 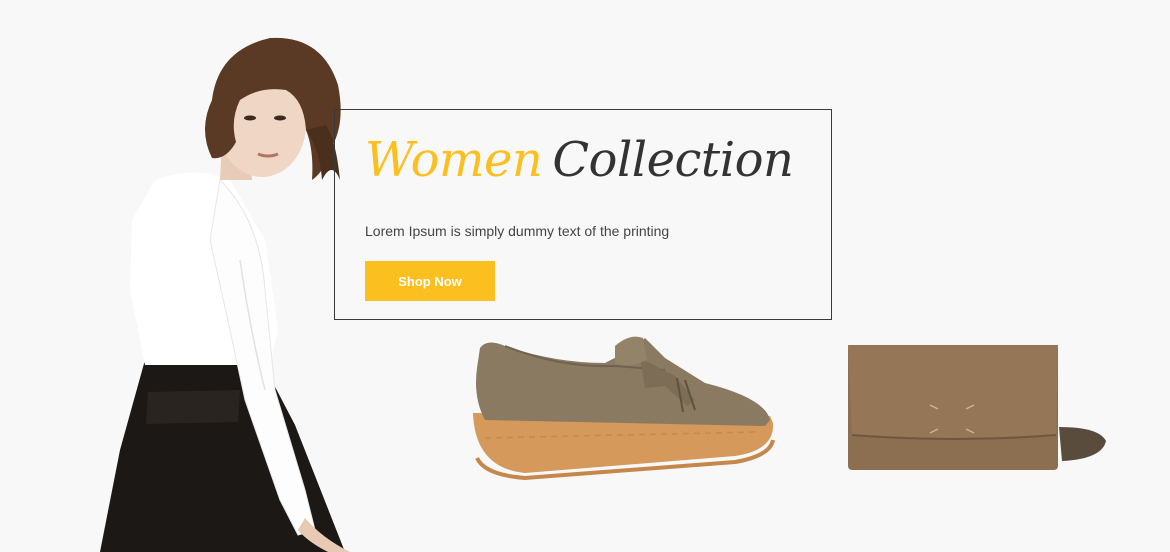 What do you see at coordinates (977, 407) in the screenshot?
I see `suede-bag-image` at bounding box center [977, 407].